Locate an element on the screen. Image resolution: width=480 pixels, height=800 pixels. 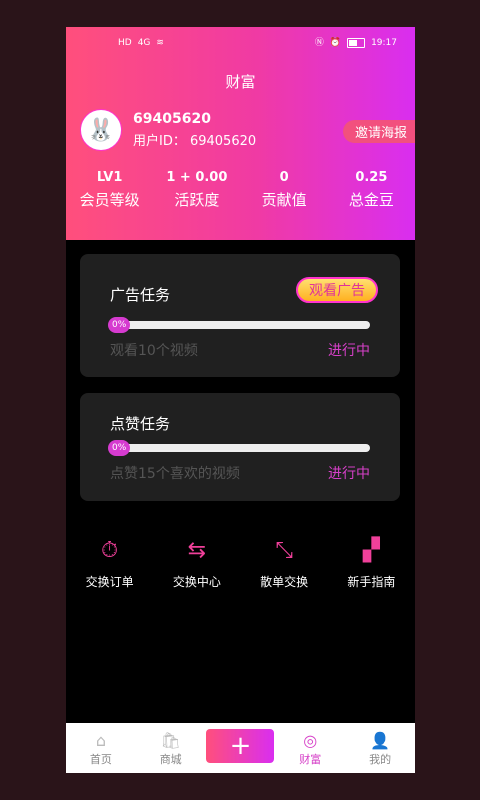
stat-activity: 1 + 0.00 活跃度 is located at coordinates (196, 190).